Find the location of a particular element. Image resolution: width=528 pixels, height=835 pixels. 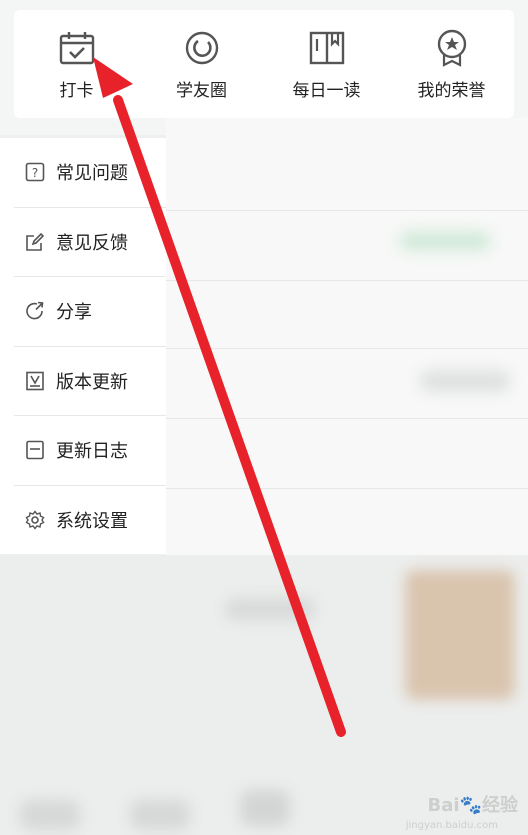

top-item-study-circle: 学友圈 is located at coordinates (202, 64).